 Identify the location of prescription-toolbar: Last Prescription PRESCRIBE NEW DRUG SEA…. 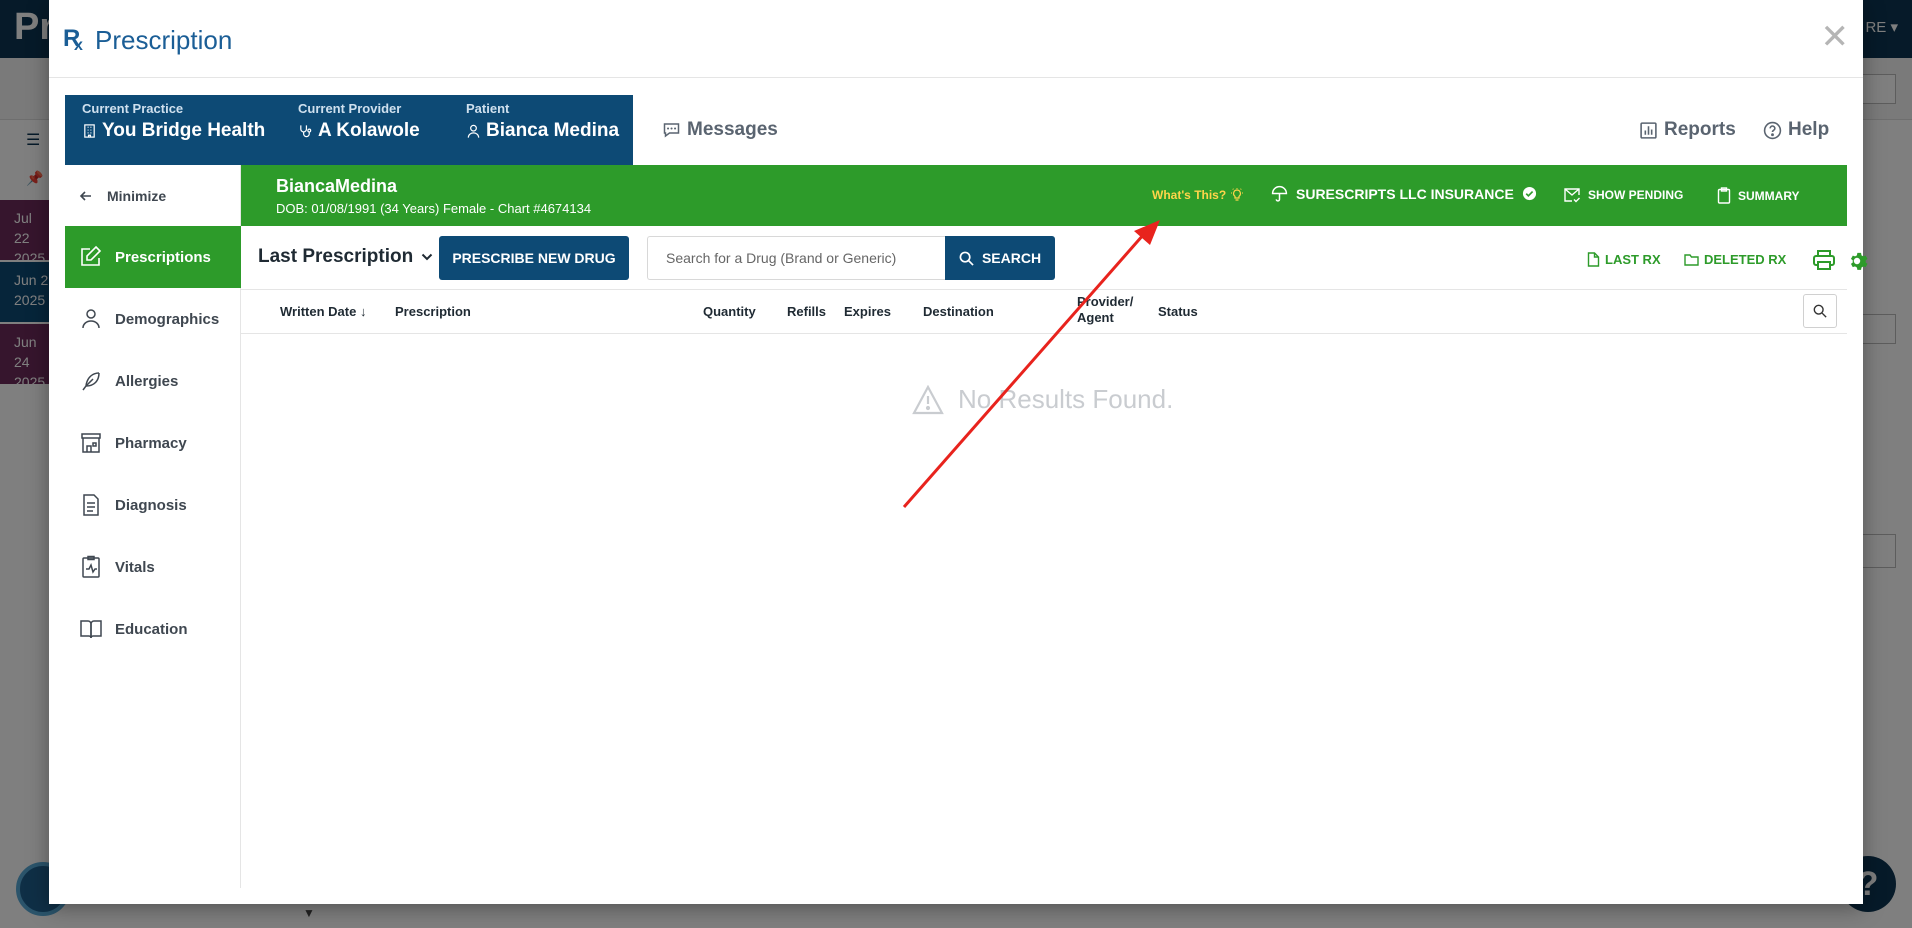
(1054, 258).